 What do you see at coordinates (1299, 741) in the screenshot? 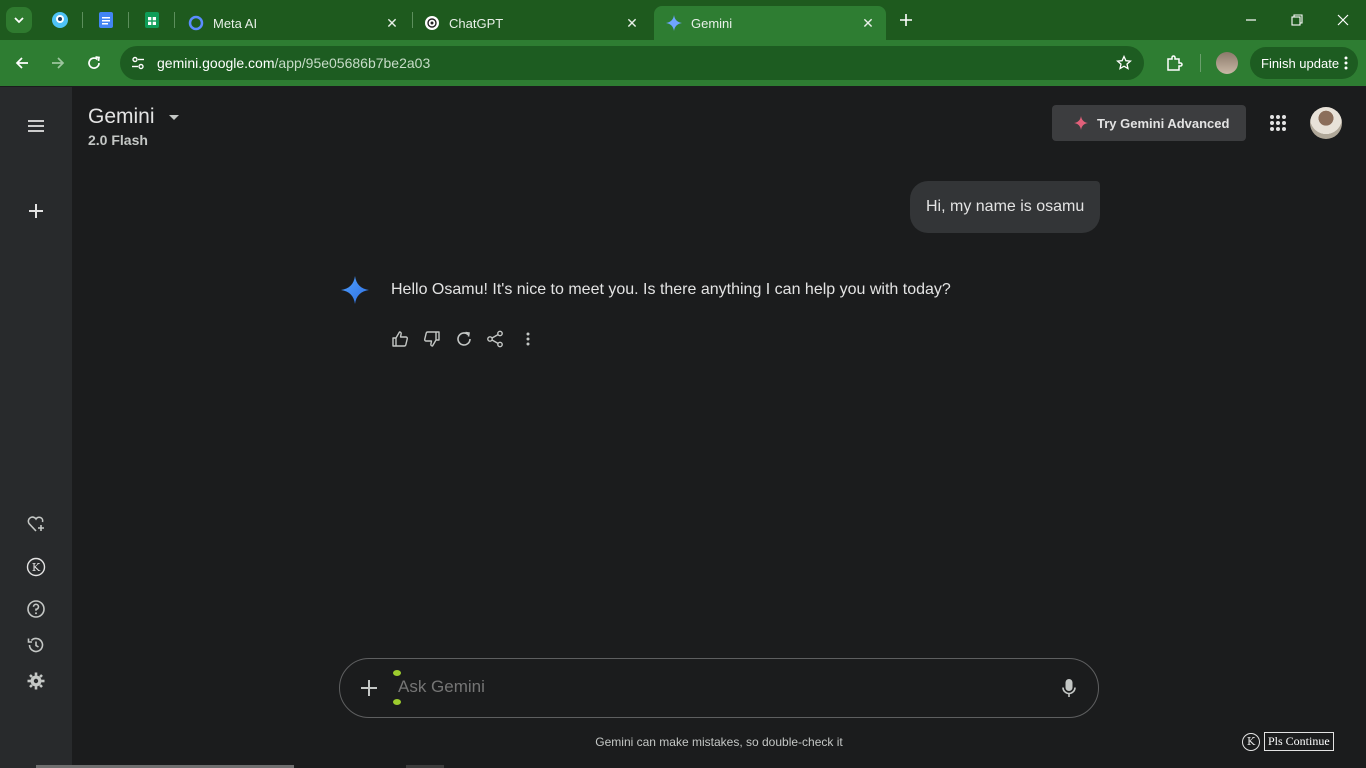
I see `pls-continue-button: Pls Continue` at bounding box center [1299, 741].